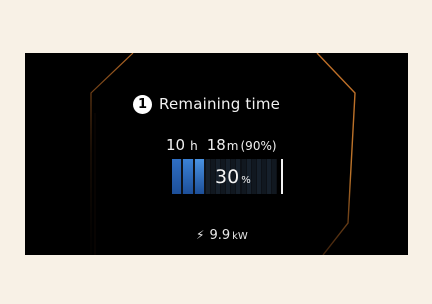 The width and height of the screenshot is (432, 304). I want to click on charging-power-readout: ⚡ 9.9 kW, so click(222, 235).